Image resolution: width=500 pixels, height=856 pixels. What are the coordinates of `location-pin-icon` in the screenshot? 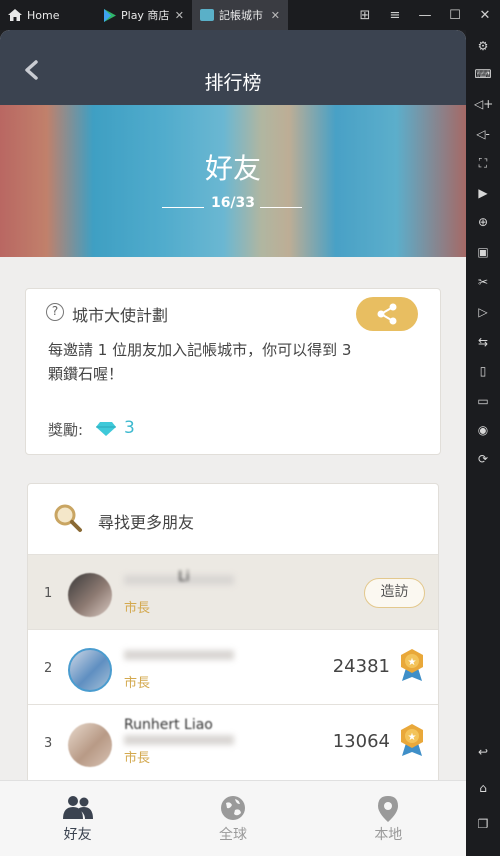 It's located at (388, 809).